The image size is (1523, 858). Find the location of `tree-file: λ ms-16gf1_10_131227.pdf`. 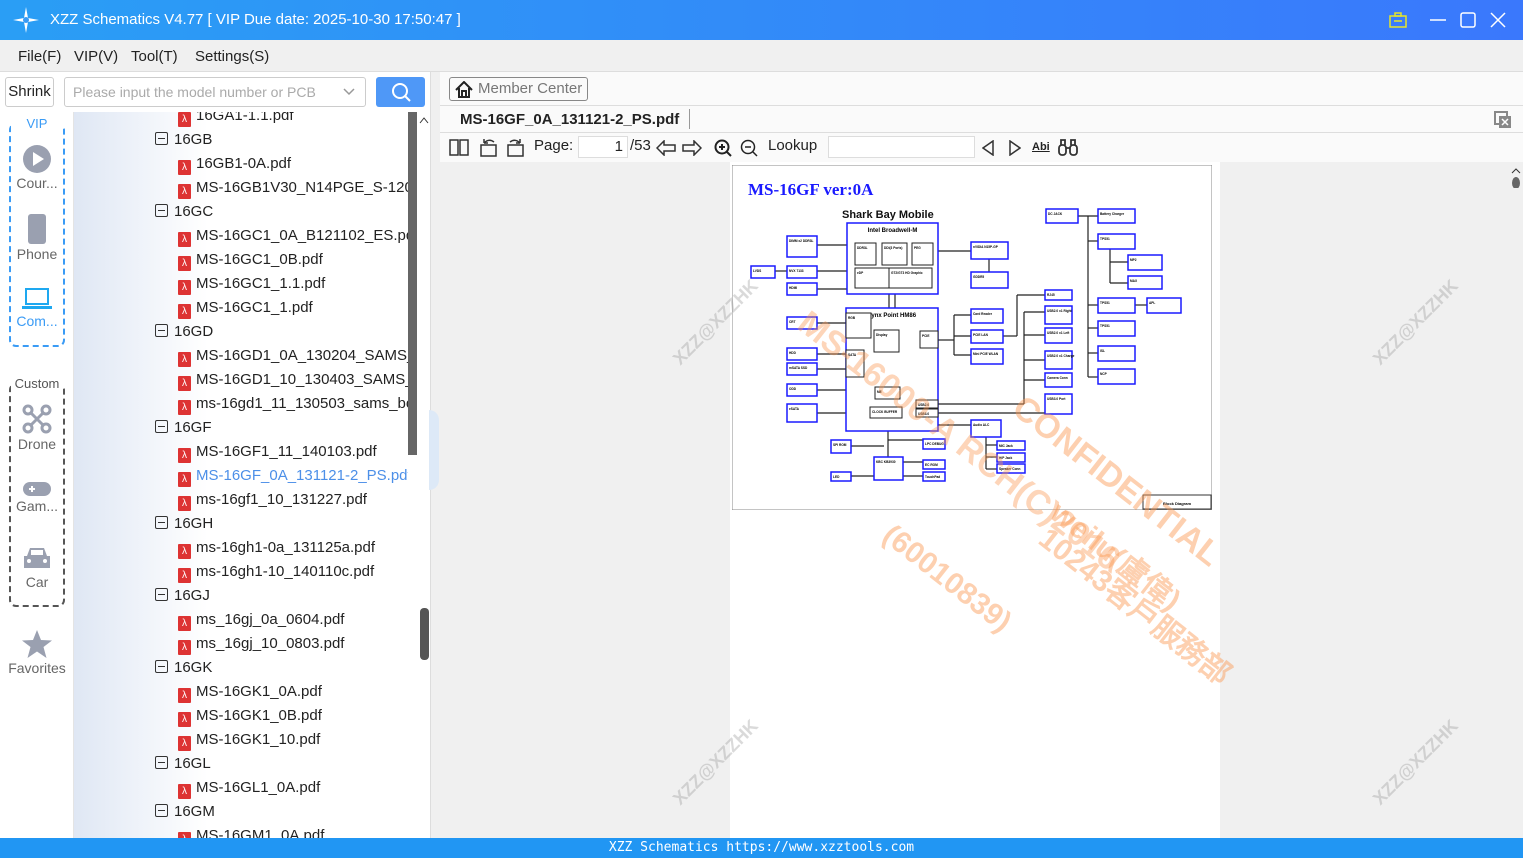

tree-file: λ ms-16gf1_10_131227.pdf is located at coordinates (272, 500).